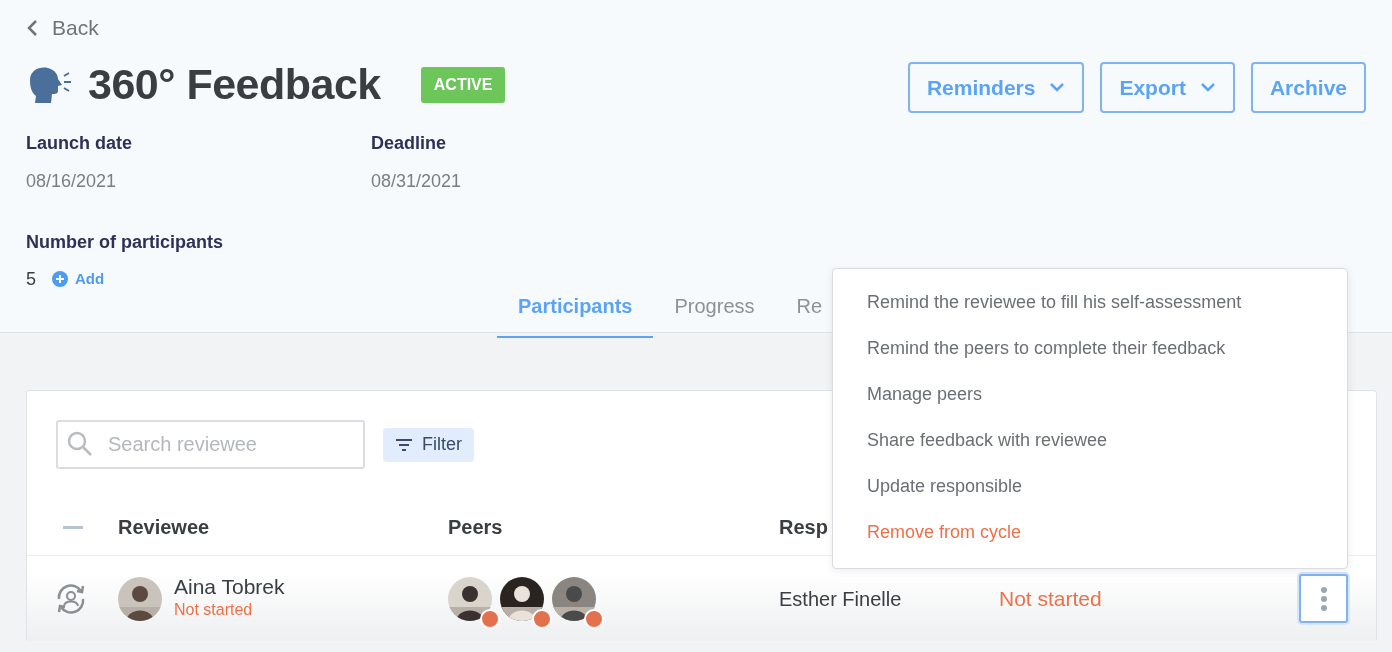 This screenshot has width=1392, height=652. What do you see at coordinates (62, 28) in the screenshot?
I see `back-link: Back` at bounding box center [62, 28].